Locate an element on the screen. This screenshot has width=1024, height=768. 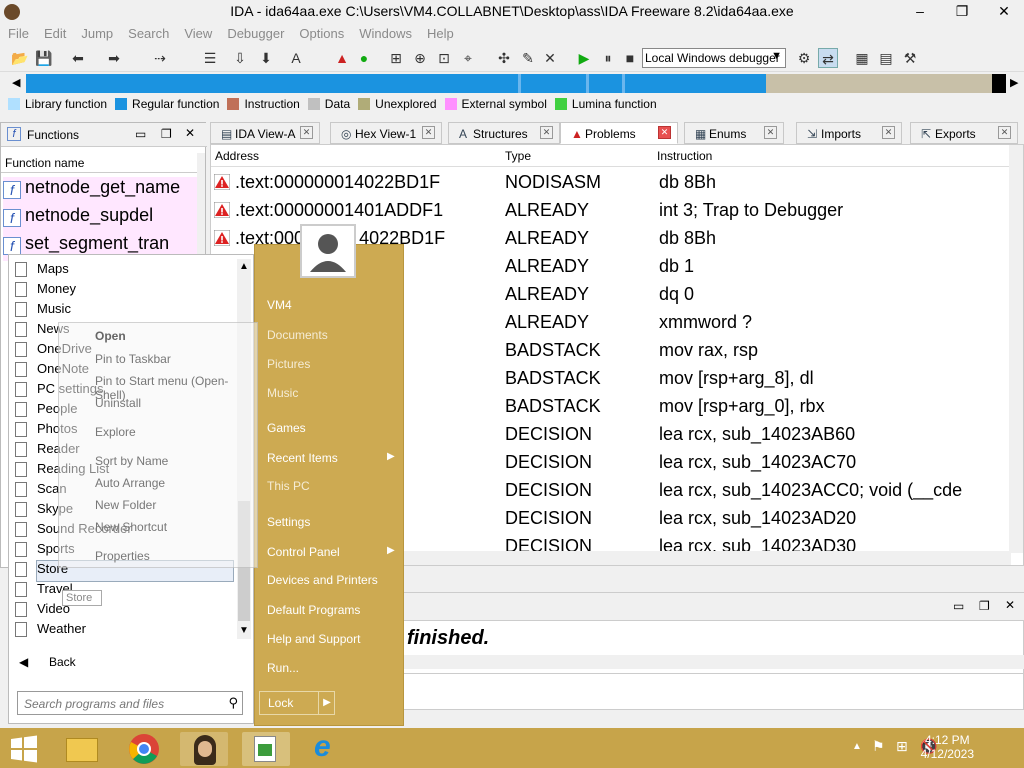
function-row: f netnode_get_name is located at coordinates (101, 191).